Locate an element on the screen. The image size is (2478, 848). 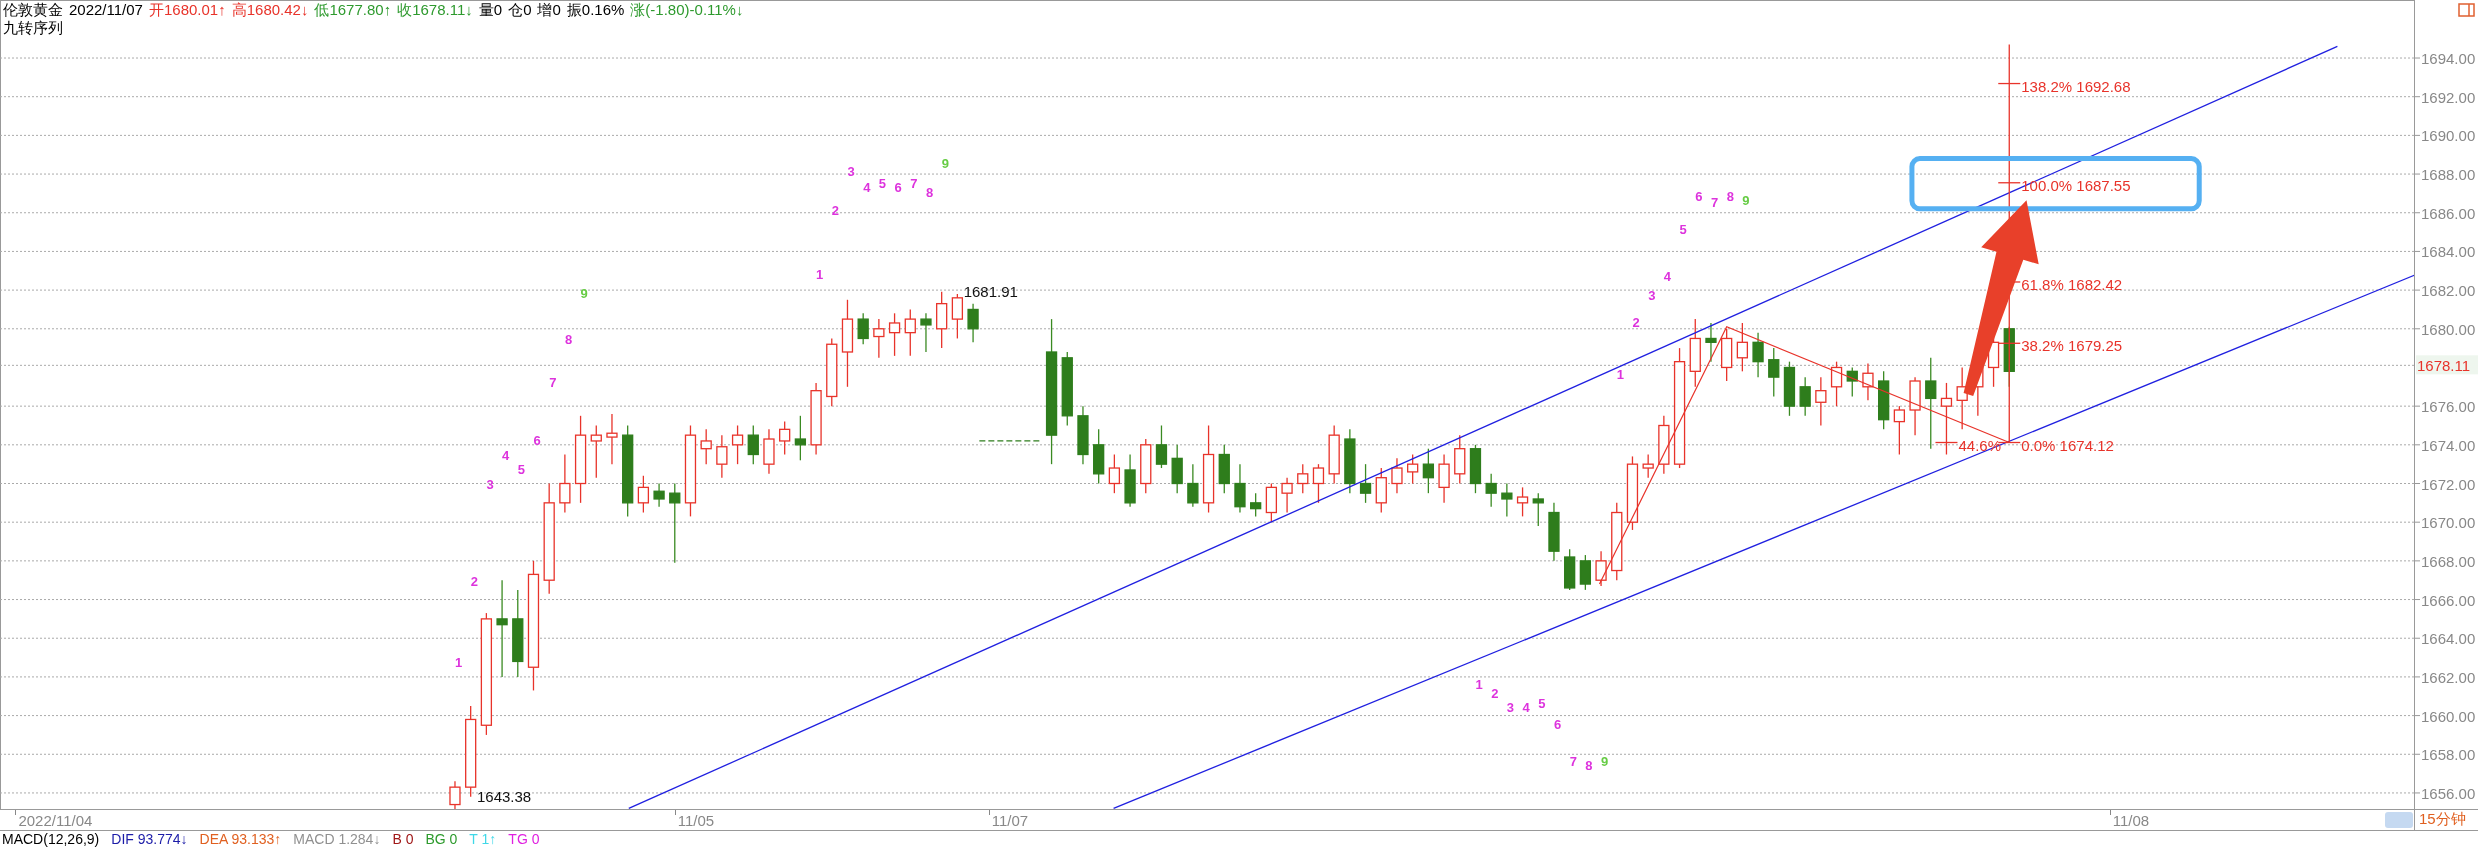
fib-level-label: 138.2% 1692.68 is located at coordinates (2076, 86).